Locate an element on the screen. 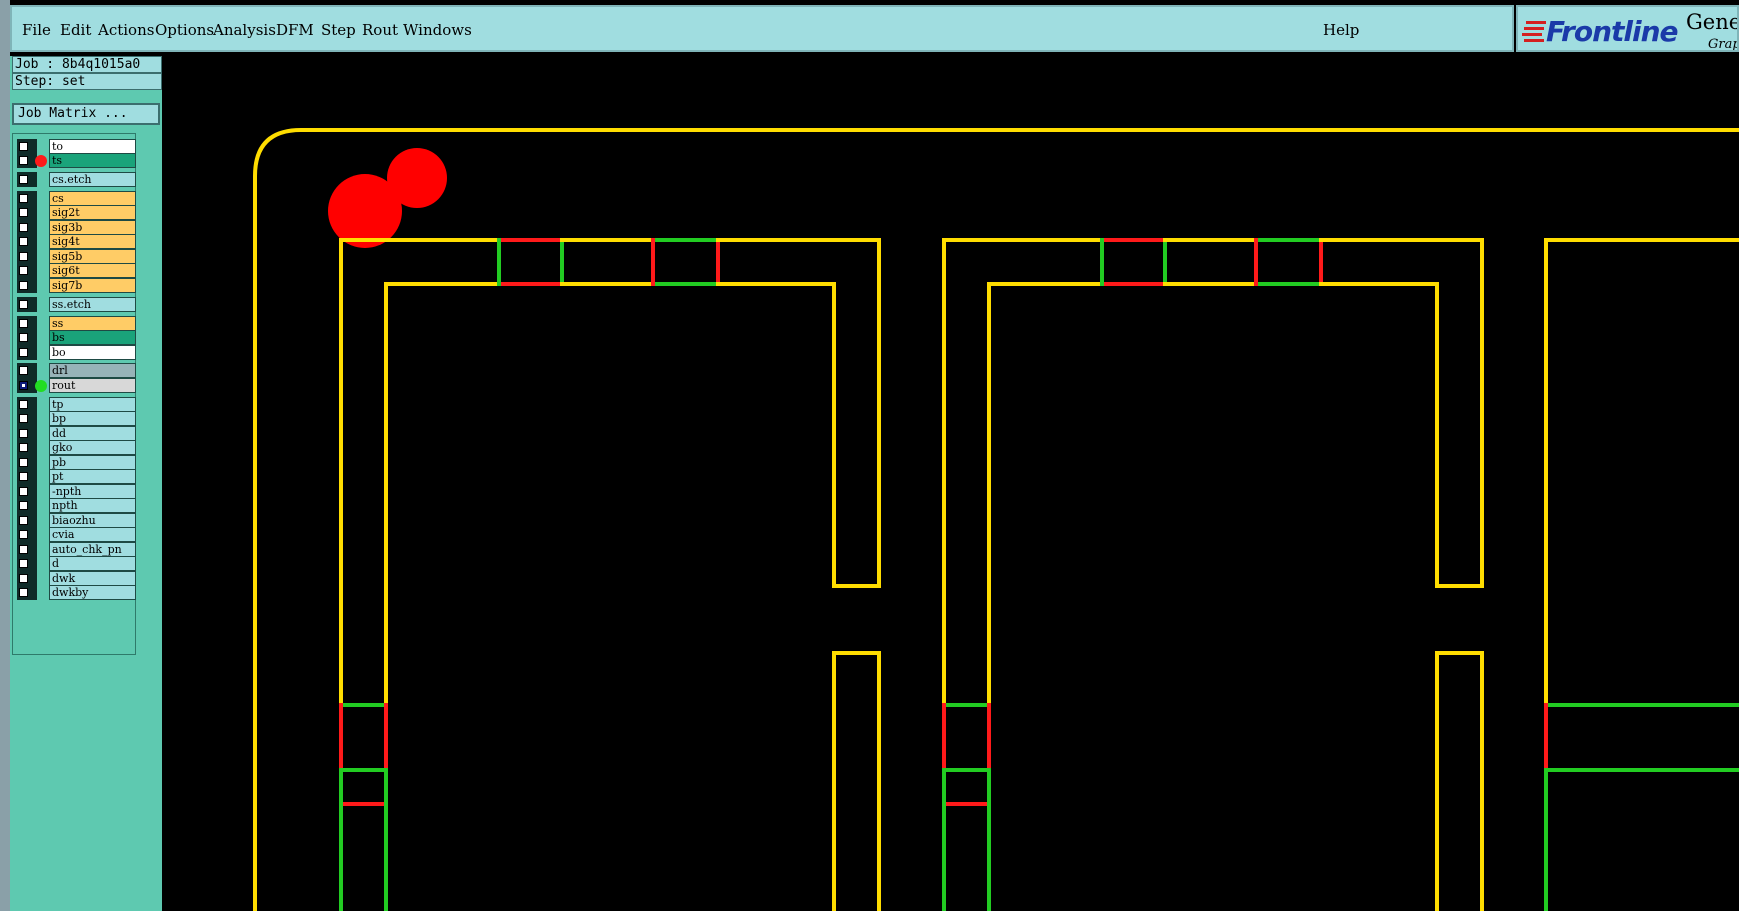 The image size is (1739, 911). layer-row-pb: pb is located at coordinates (75, 462).